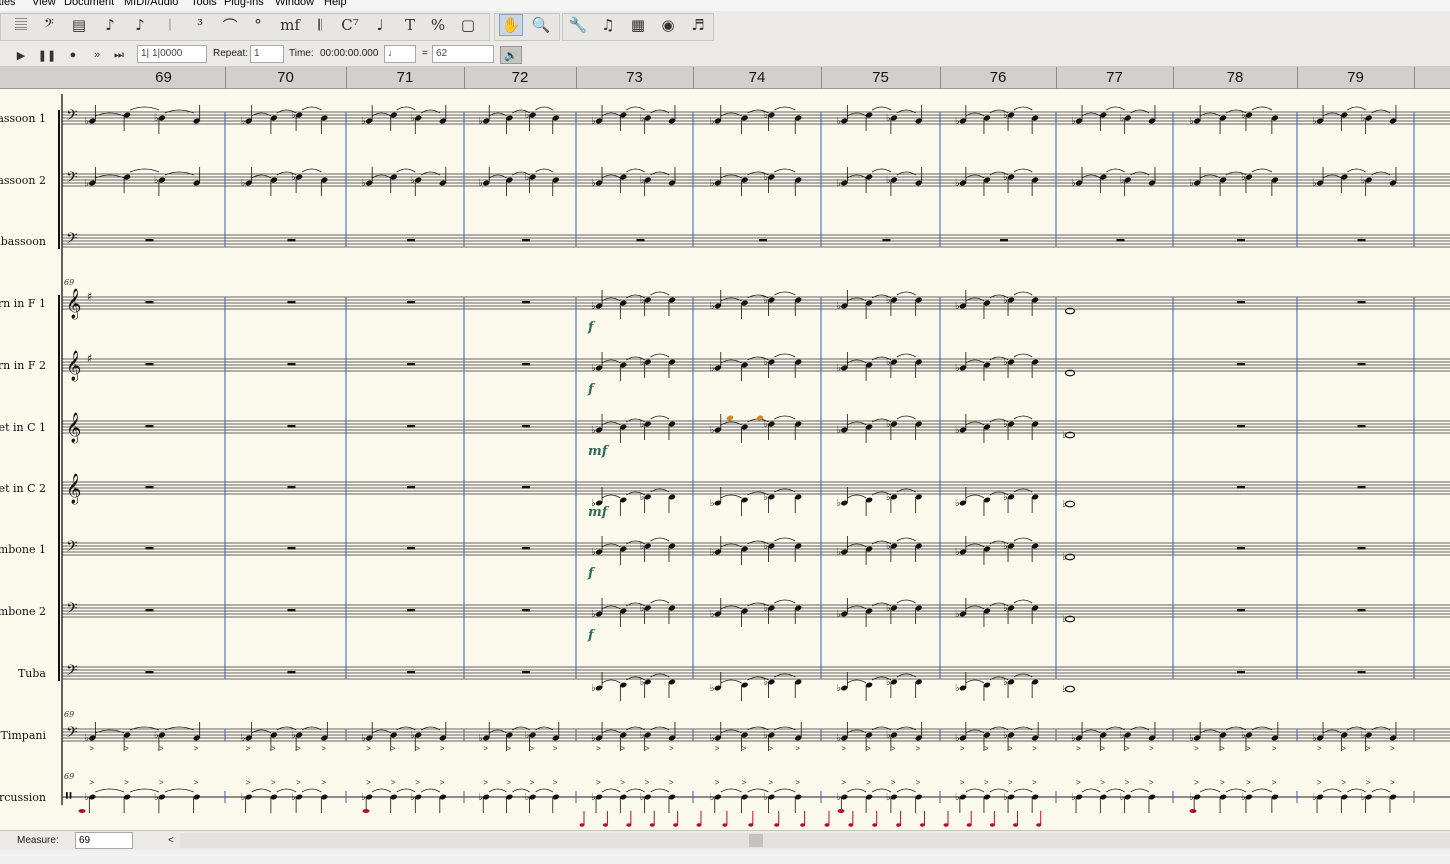 The height and width of the screenshot is (864, 1450). I want to click on repeat-select: 1, so click(267, 54).